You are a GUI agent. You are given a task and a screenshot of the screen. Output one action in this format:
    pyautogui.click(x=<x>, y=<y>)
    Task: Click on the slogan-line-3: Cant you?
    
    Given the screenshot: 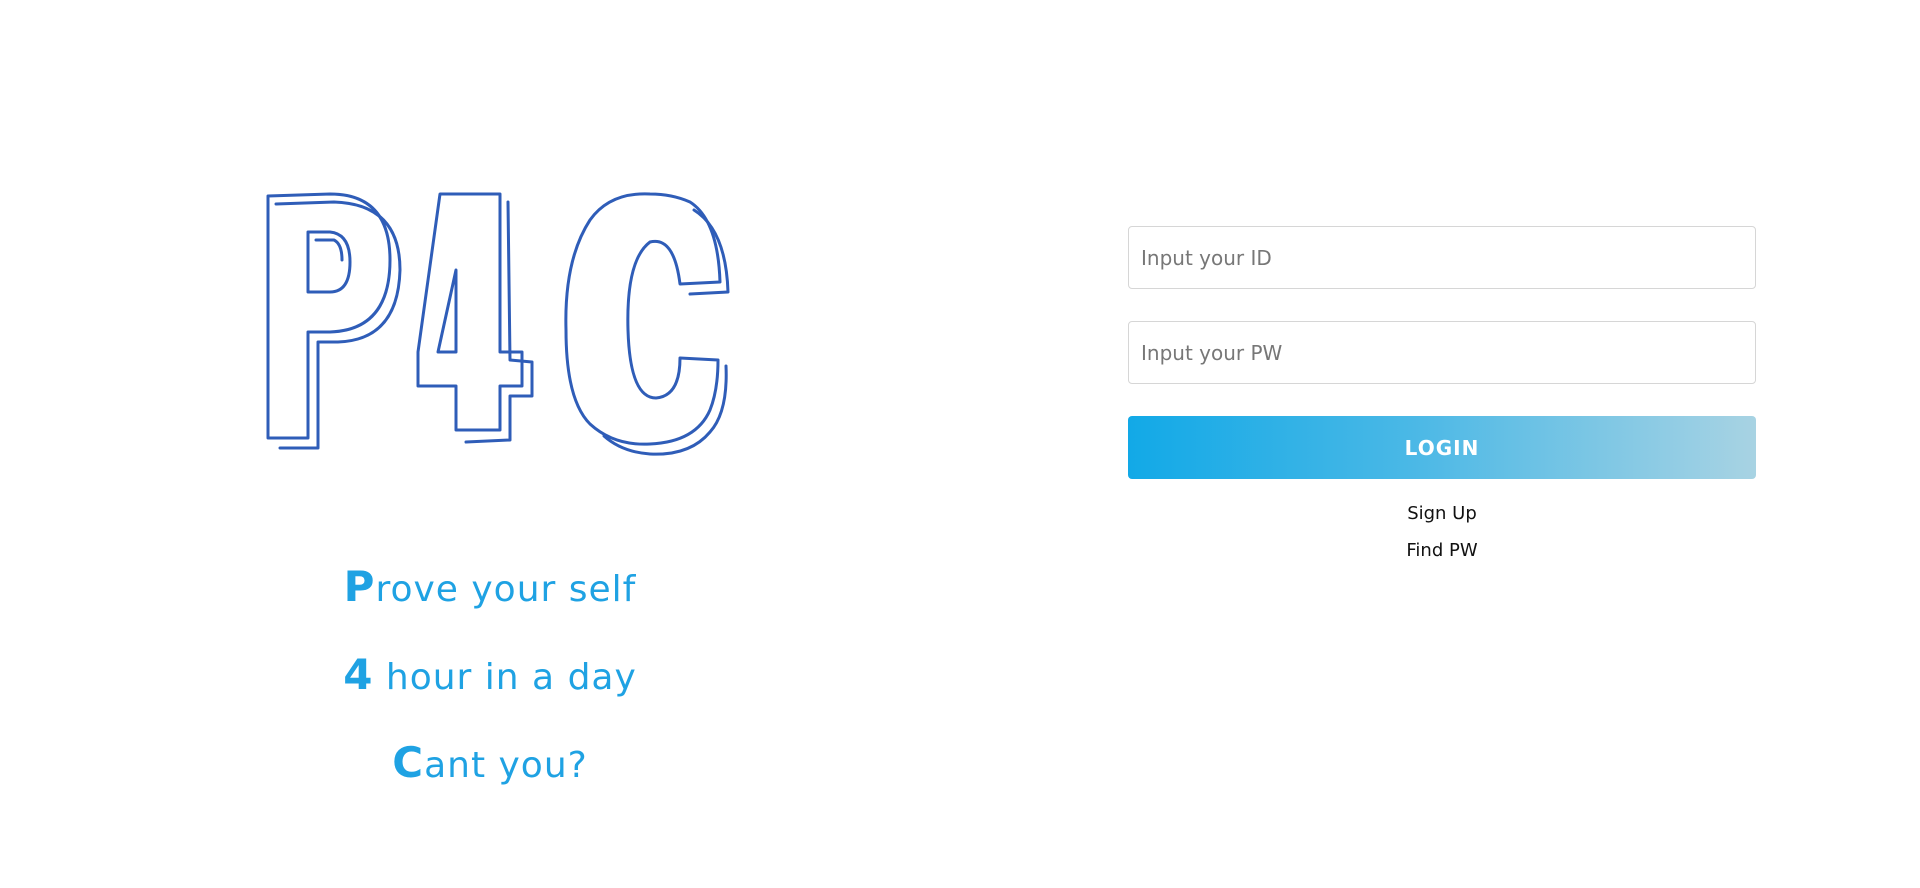 What is the action you would take?
    pyautogui.click(x=490, y=762)
    